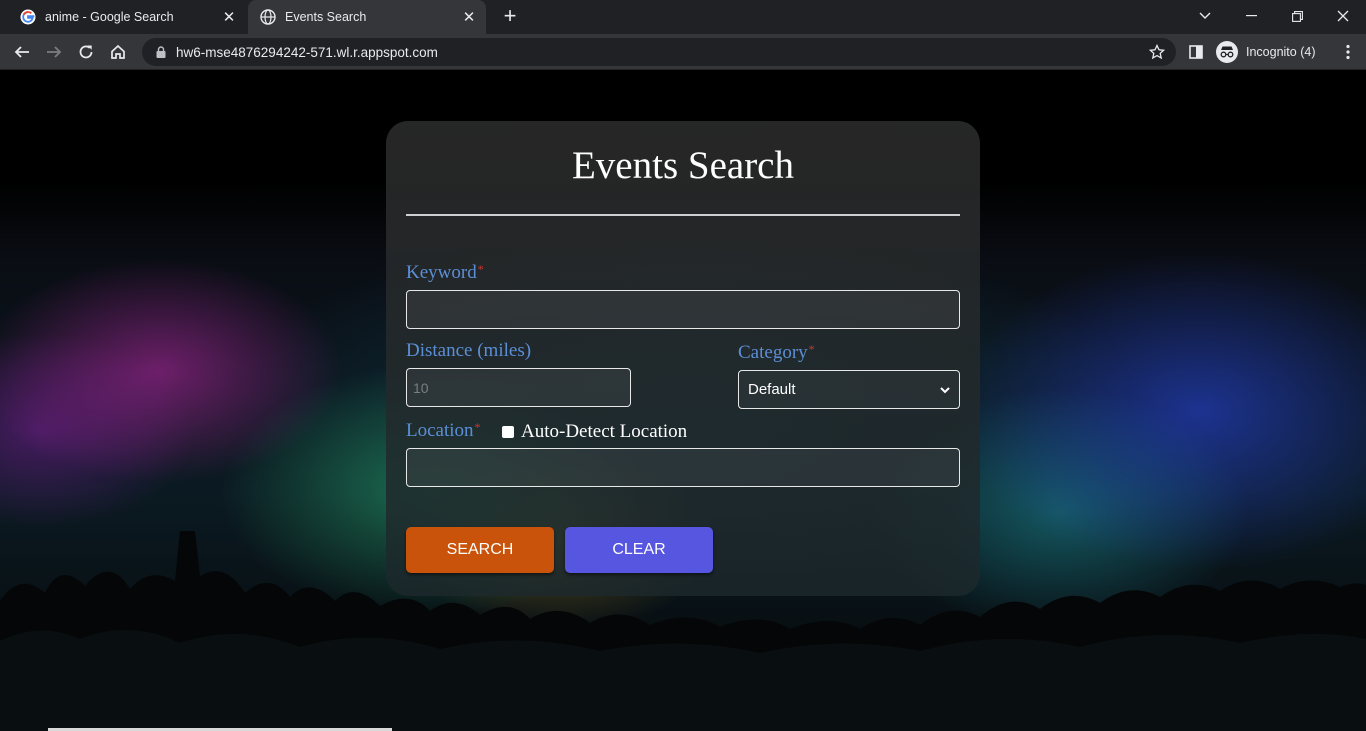  I want to click on form-title: Events Search, so click(682, 165).